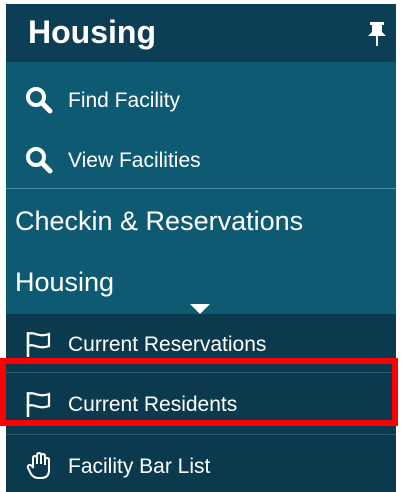  Describe the element at coordinates (377, 34) in the screenshot. I see `pin-icon` at that location.